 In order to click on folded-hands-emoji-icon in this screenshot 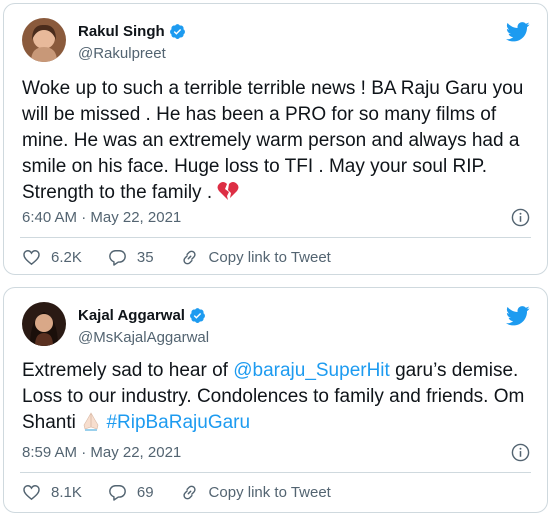, I will do `click(91, 421)`.